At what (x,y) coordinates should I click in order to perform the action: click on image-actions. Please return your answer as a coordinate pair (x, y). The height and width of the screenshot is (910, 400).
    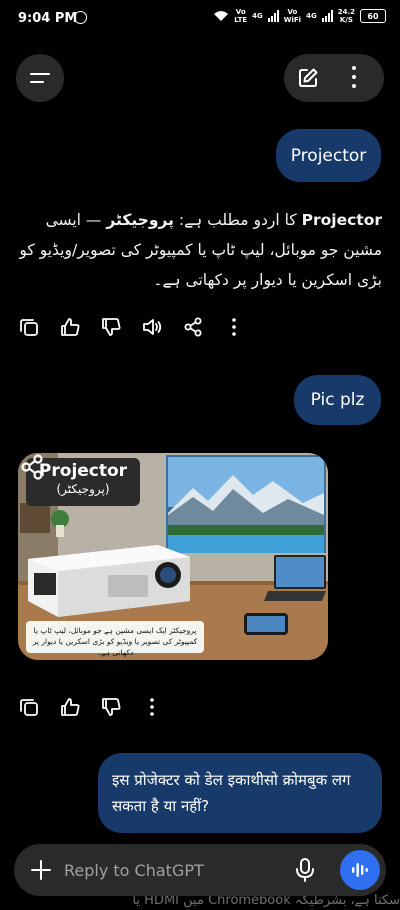
    Looking at the image, I should click on (90, 707).